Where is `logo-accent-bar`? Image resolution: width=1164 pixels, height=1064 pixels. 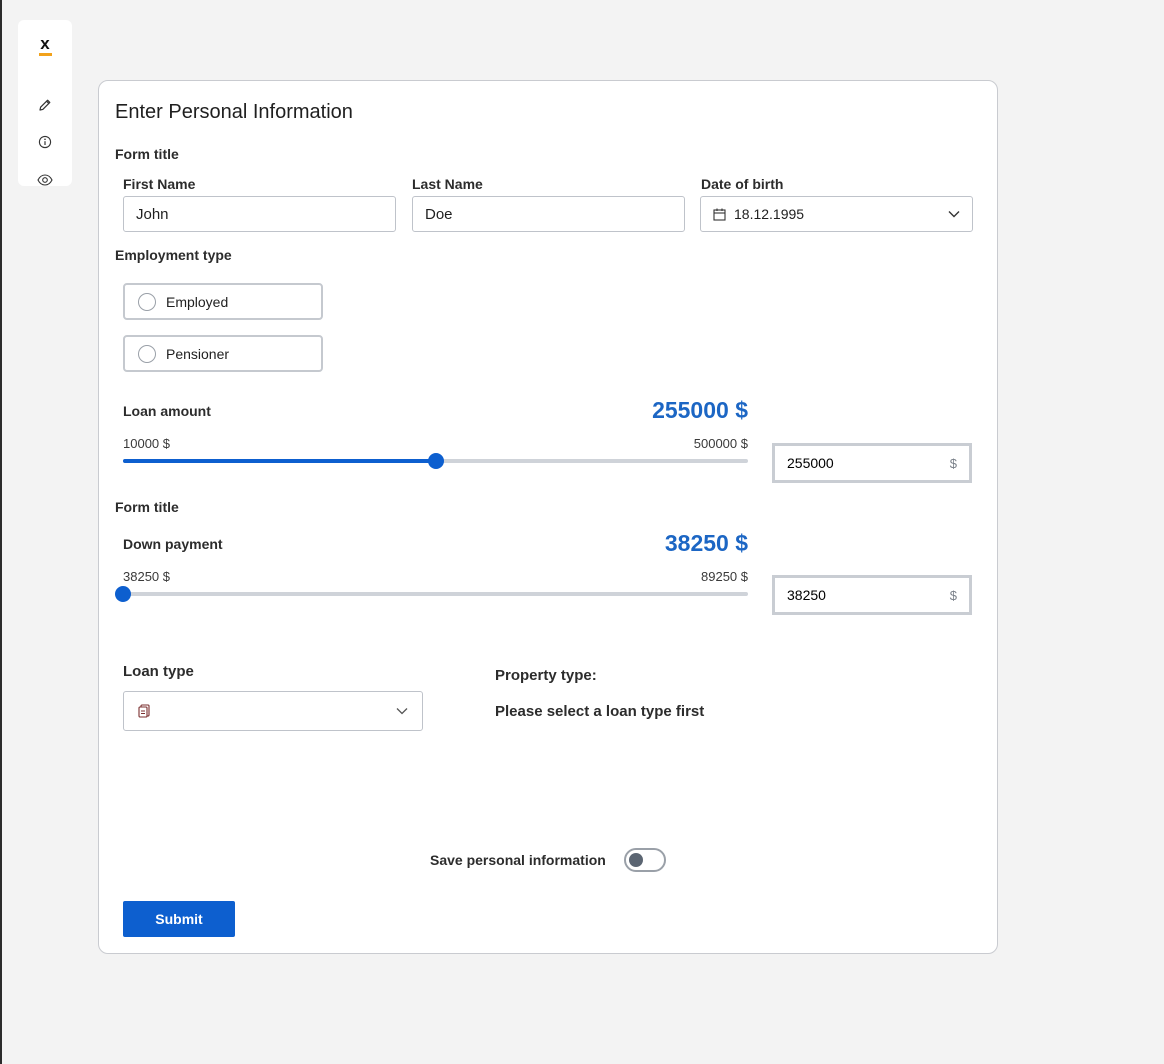
logo-accent-bar is located at coordinates (45, 54).